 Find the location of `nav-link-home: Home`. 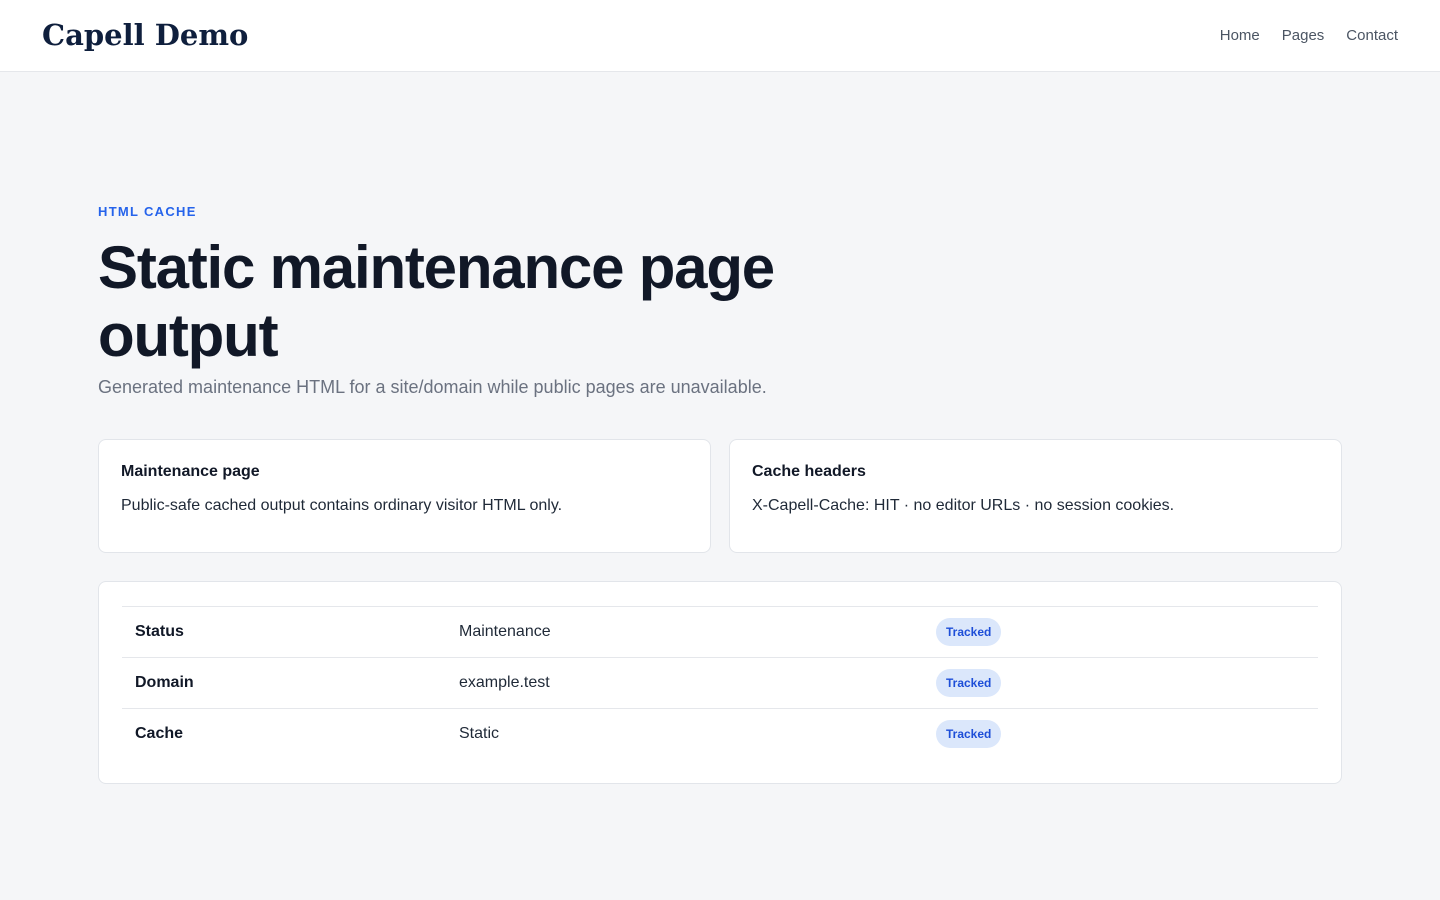

nav-link-home: Home is located at coordinates (1240, 36).